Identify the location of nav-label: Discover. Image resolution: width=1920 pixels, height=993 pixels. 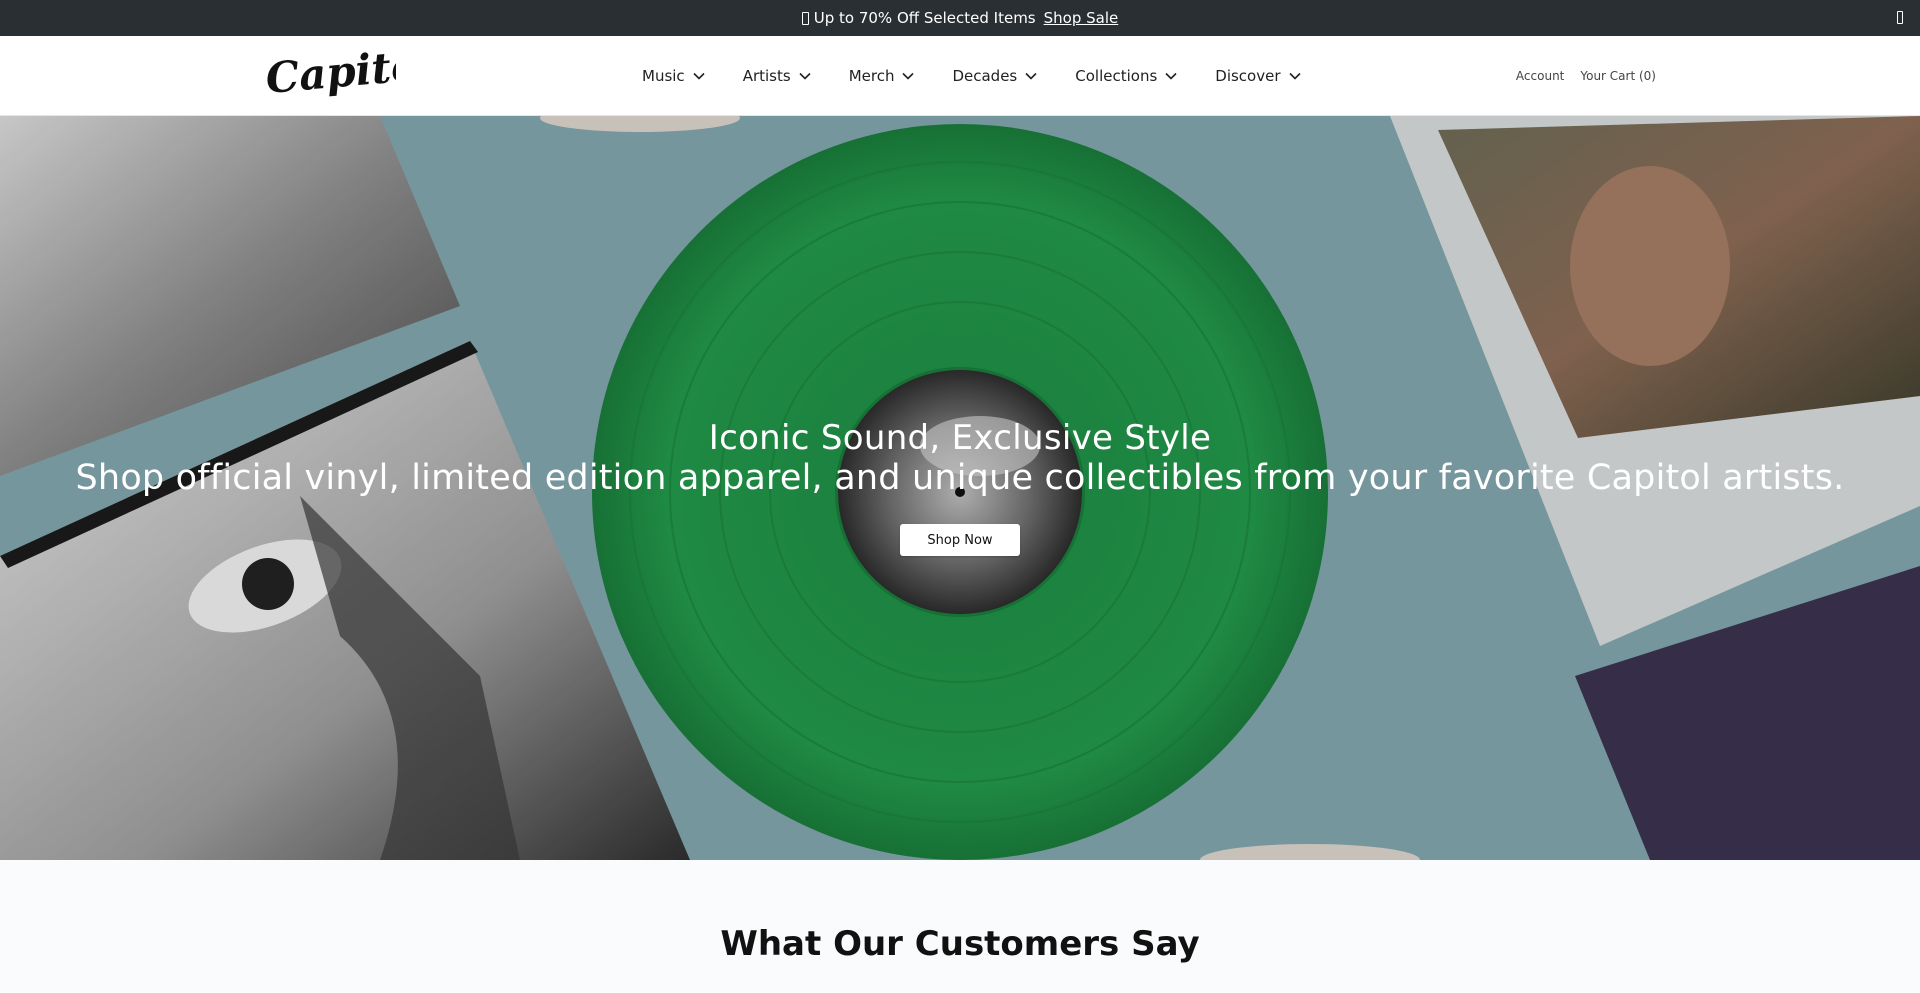
(1248, 76).